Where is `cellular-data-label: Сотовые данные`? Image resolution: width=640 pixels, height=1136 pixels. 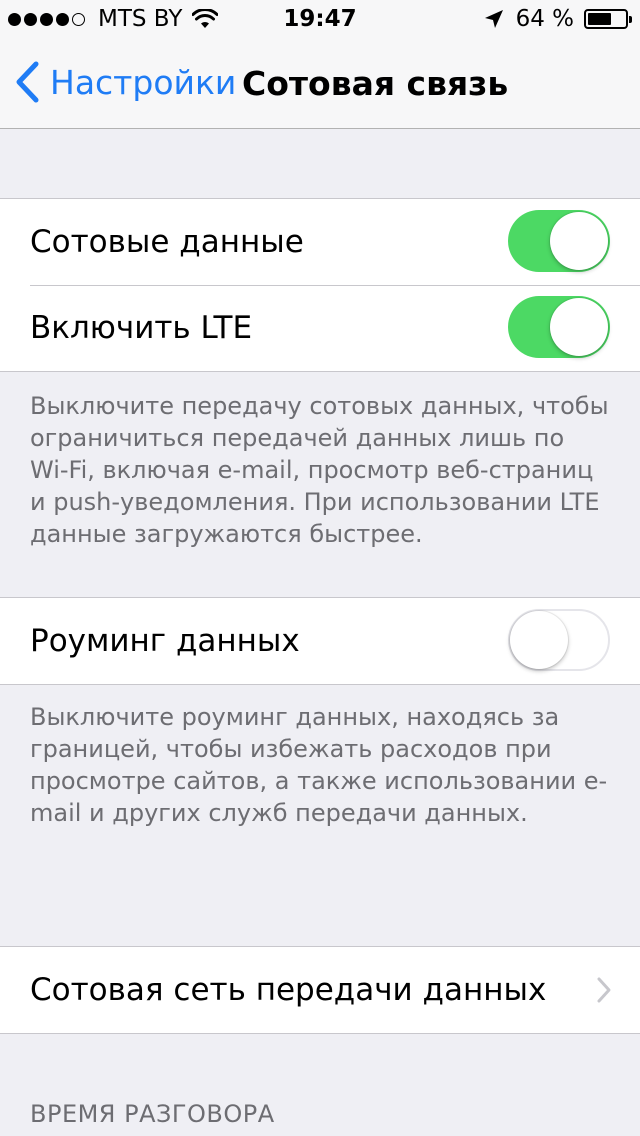 cellular-data-label: Сотовые данные is located at coordinates (167, 242).